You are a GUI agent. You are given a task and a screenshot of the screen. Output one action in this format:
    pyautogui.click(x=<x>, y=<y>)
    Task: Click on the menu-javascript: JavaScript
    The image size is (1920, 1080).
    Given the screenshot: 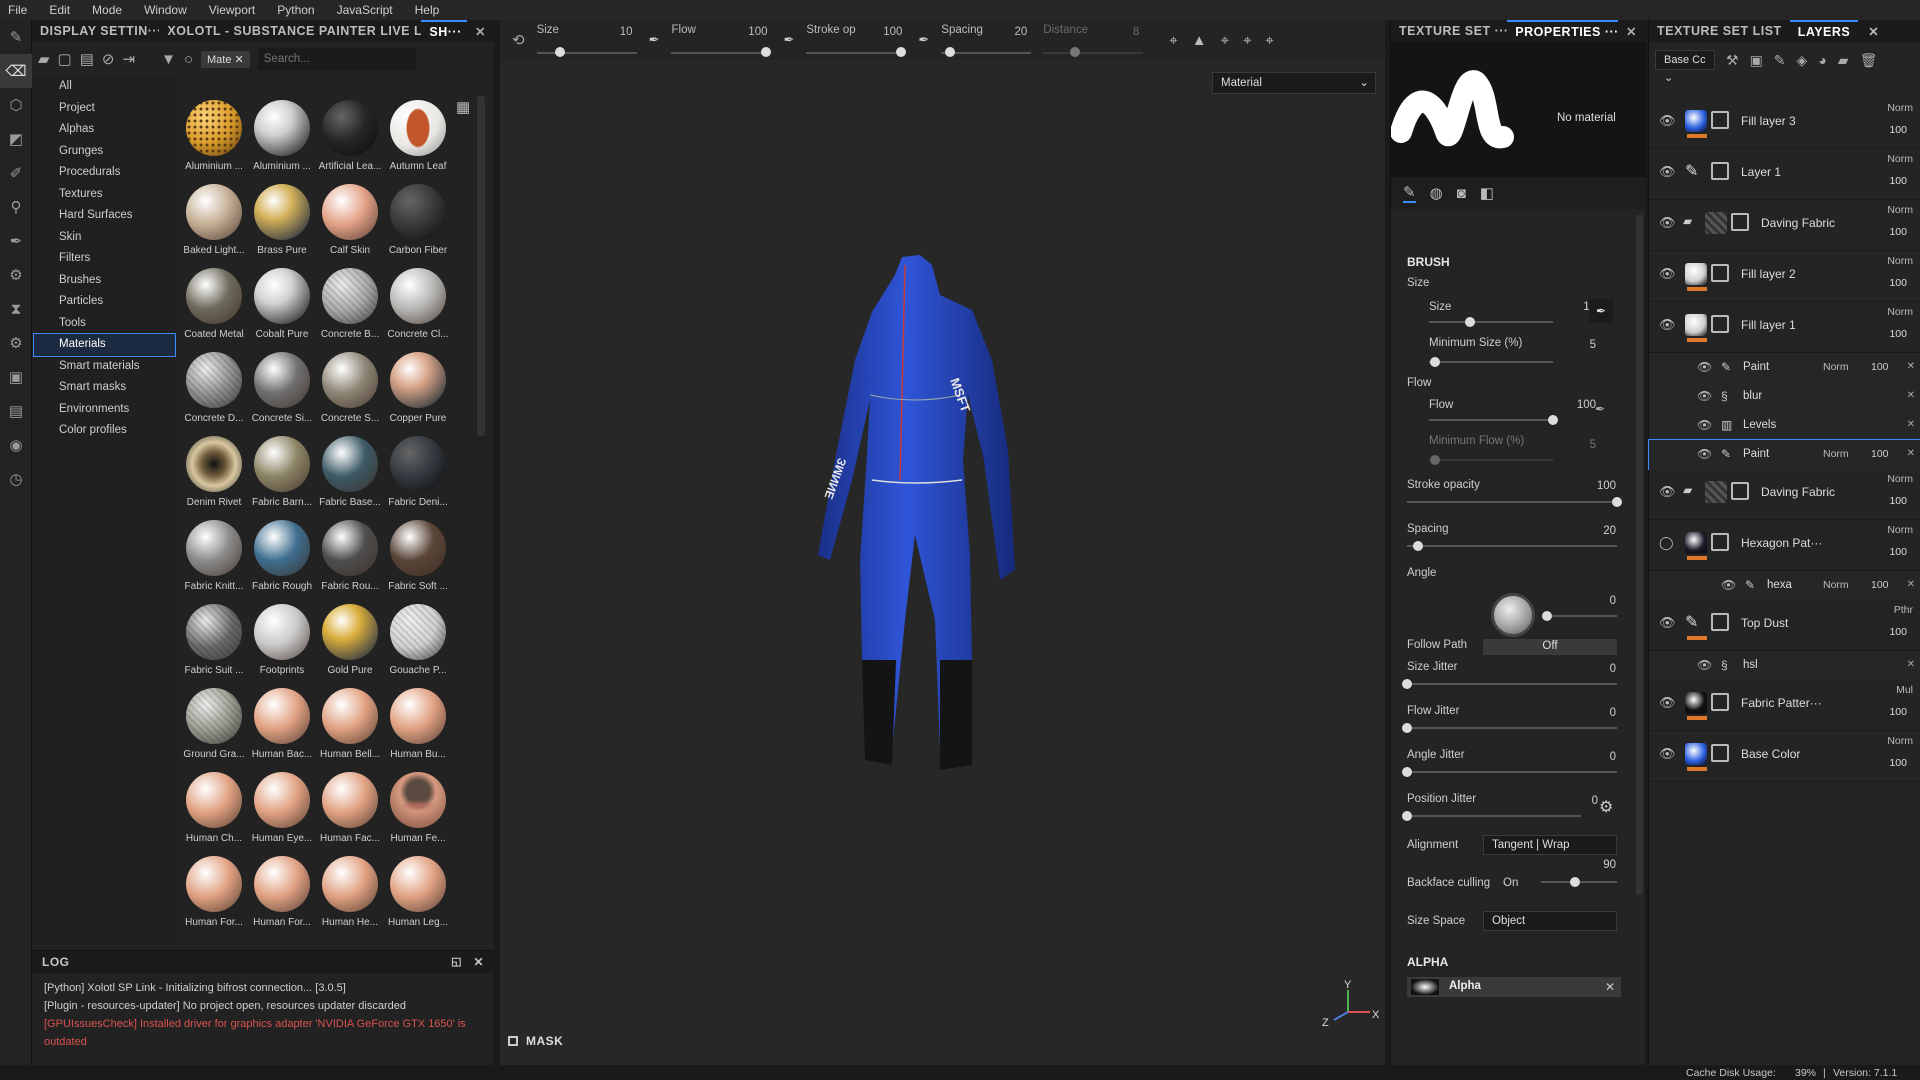 What is the action you would take?
    pyautogui.click(x=365, y=10)
    